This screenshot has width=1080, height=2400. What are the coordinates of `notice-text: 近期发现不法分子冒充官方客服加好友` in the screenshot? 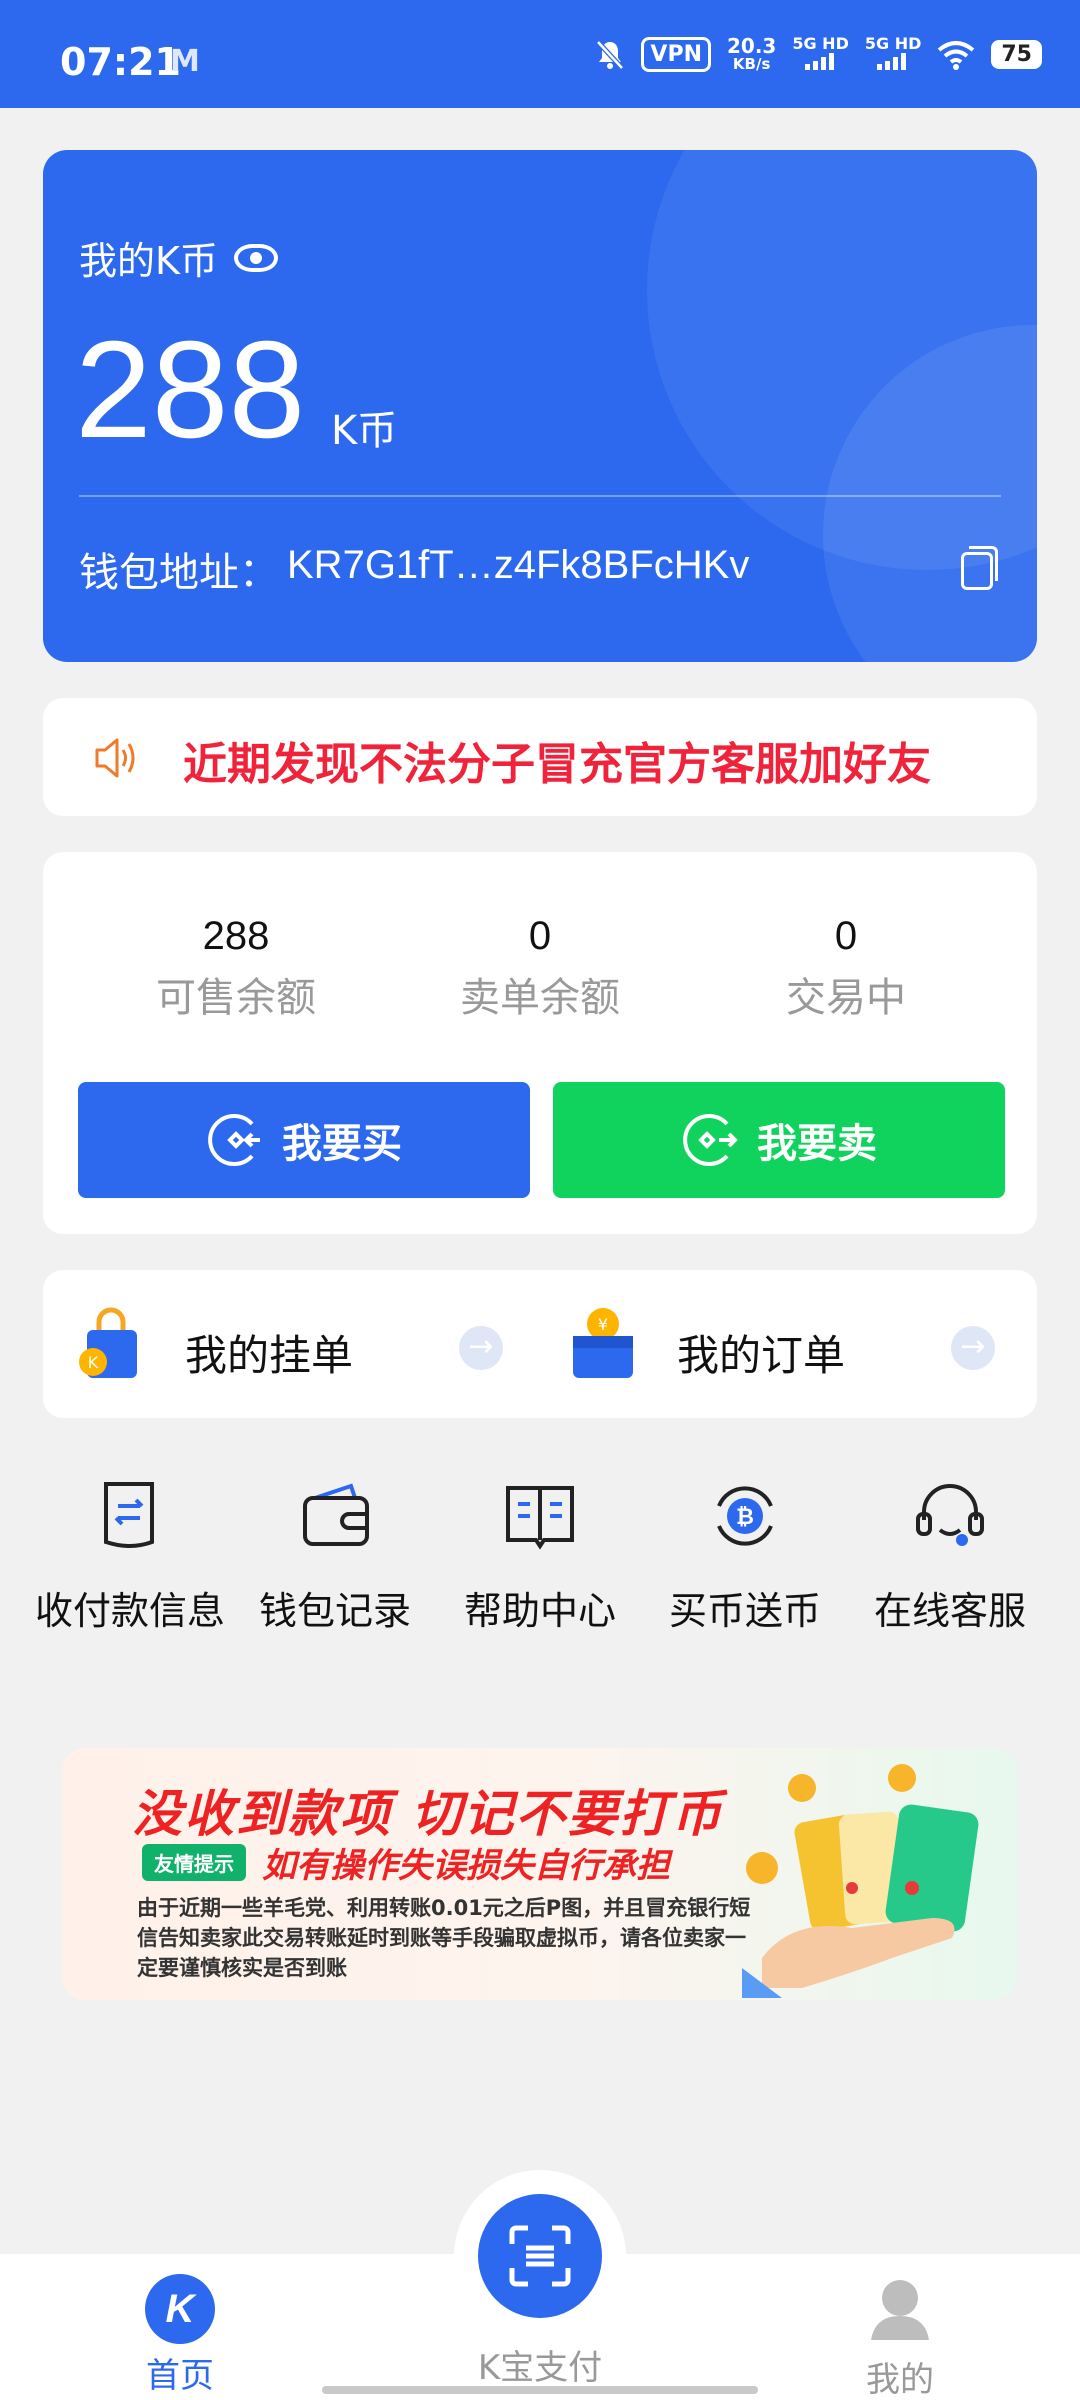 It's located at (557, 764).